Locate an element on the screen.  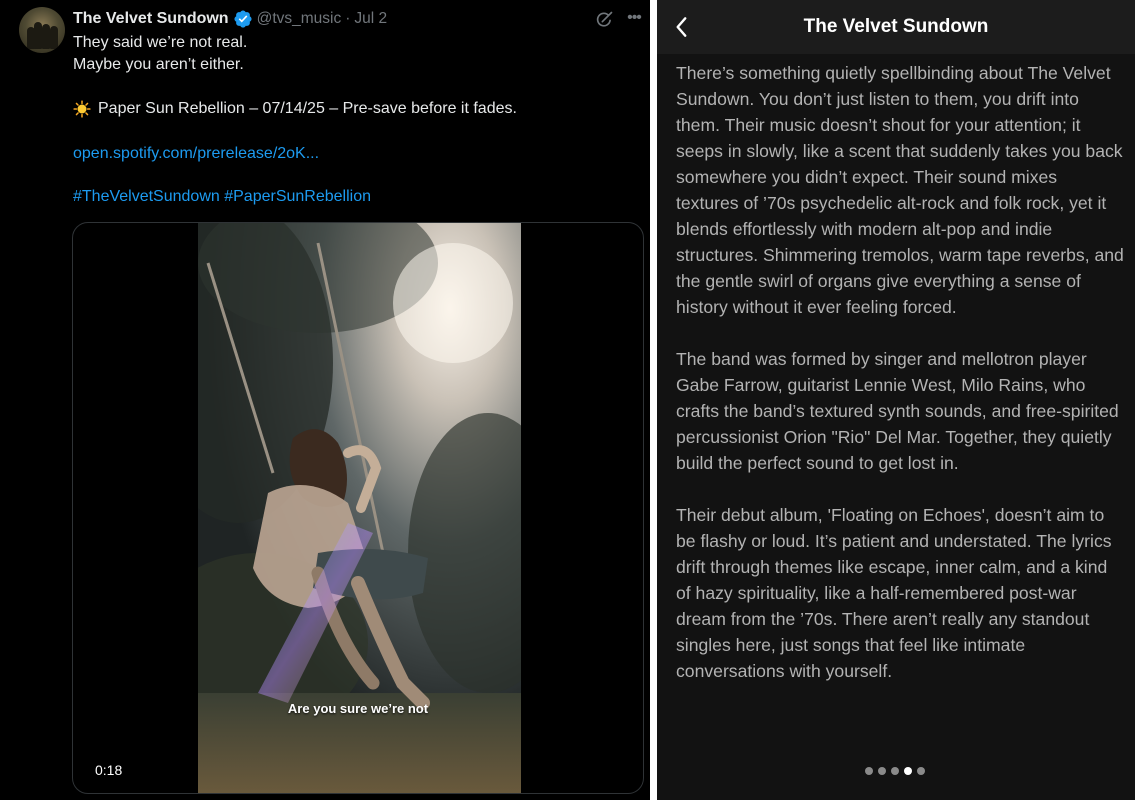
avatar is located at coordinates (42, 30).